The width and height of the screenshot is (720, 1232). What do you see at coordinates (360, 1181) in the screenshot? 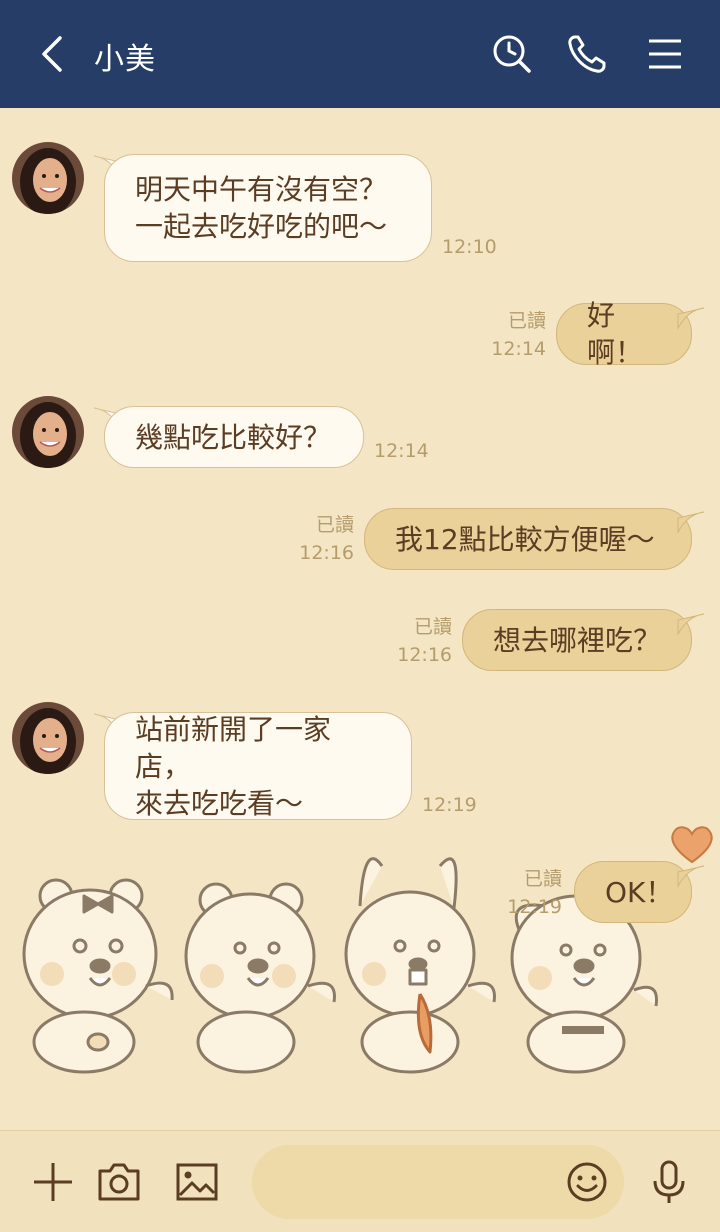
I see `message-input-bar` at bounding box center [360, 1181].